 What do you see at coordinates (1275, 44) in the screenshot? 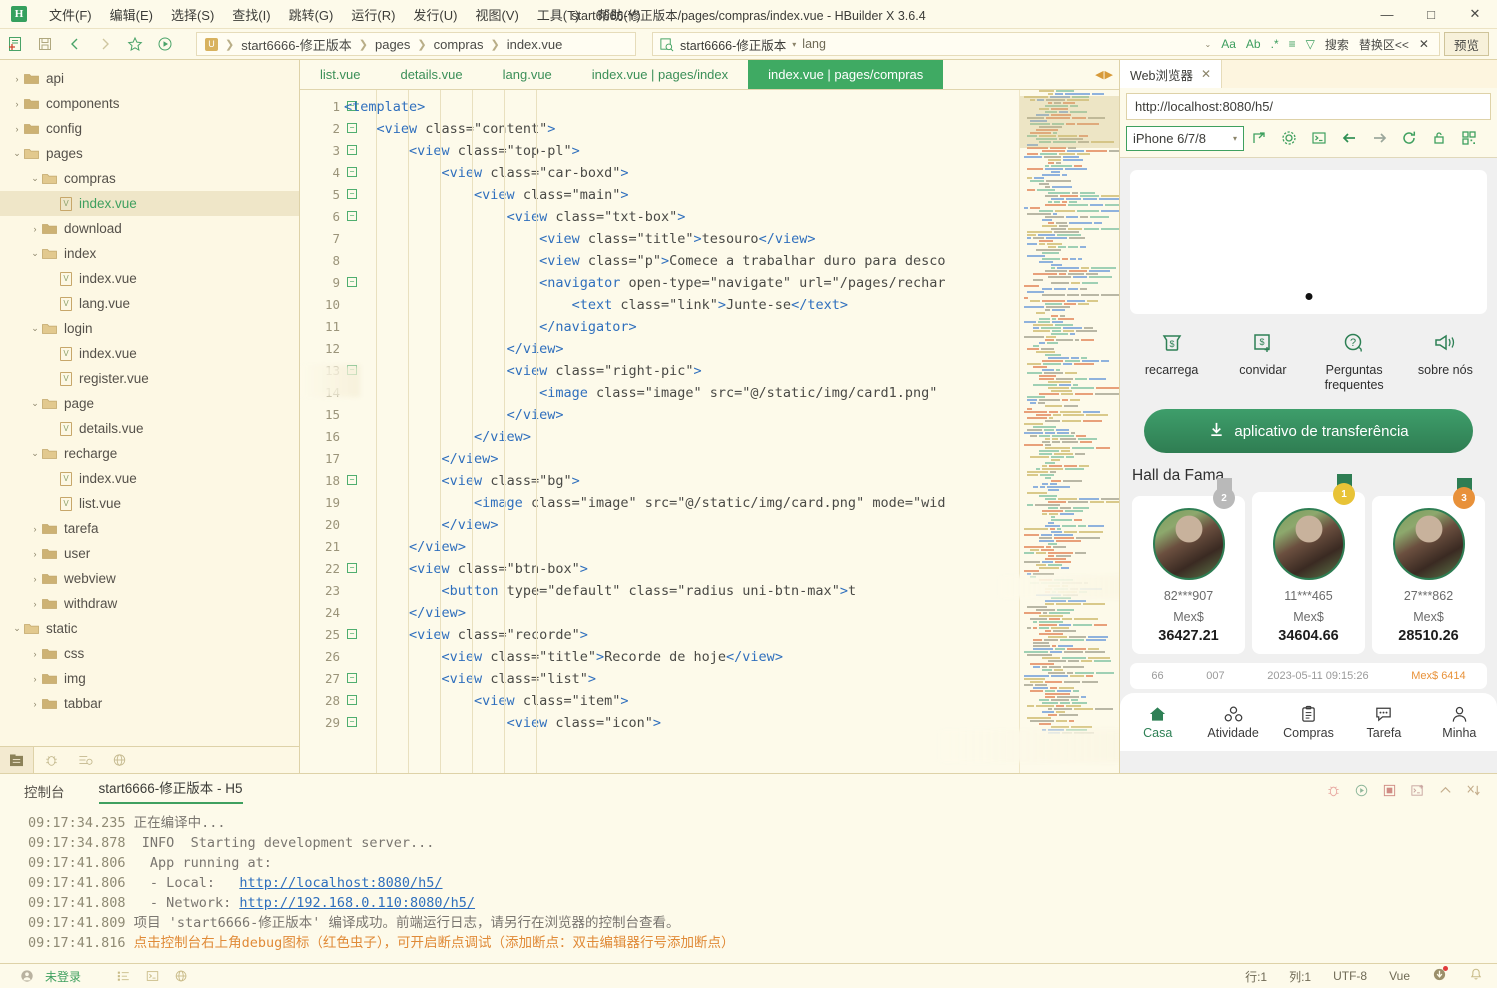
I see `regex-icon: .*` at bounding box center [1275, 44].